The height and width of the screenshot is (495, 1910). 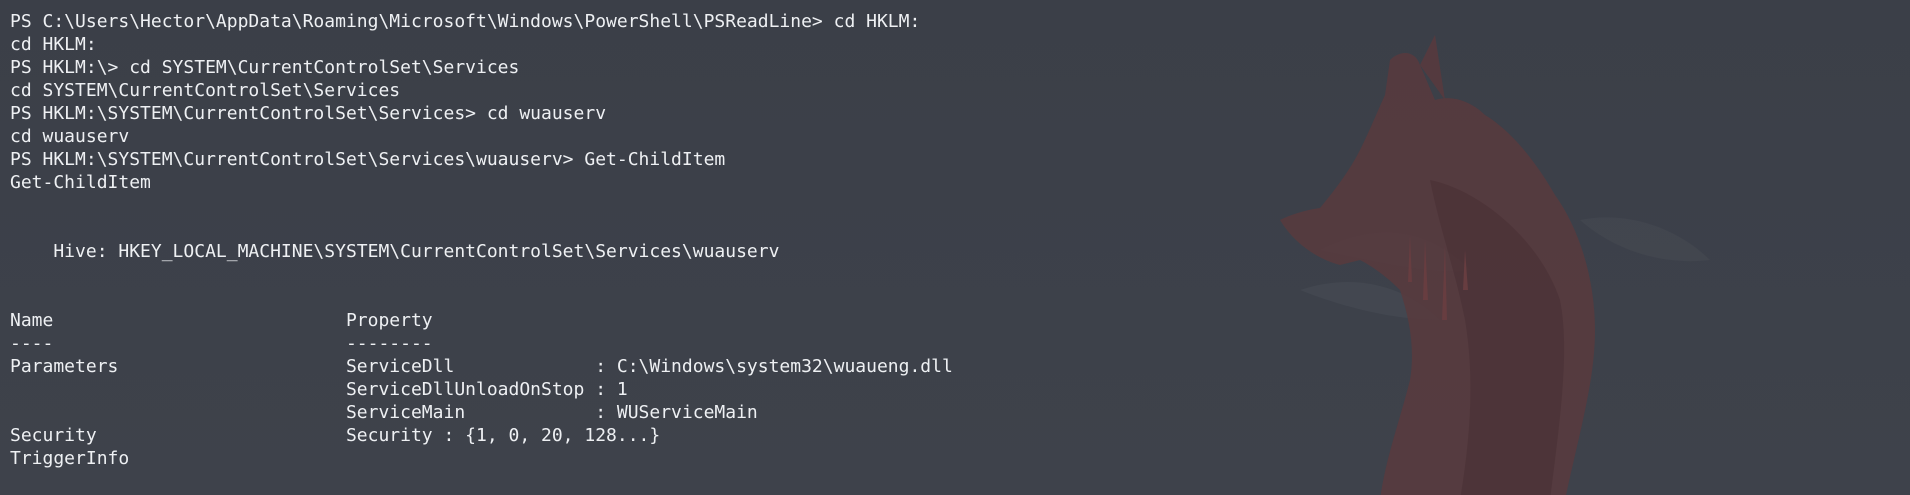 What do you see at coordinates (80, 182) in the screenshot?
I see `echo-line: Get-ChildItem` at bounding box center [80, 182].